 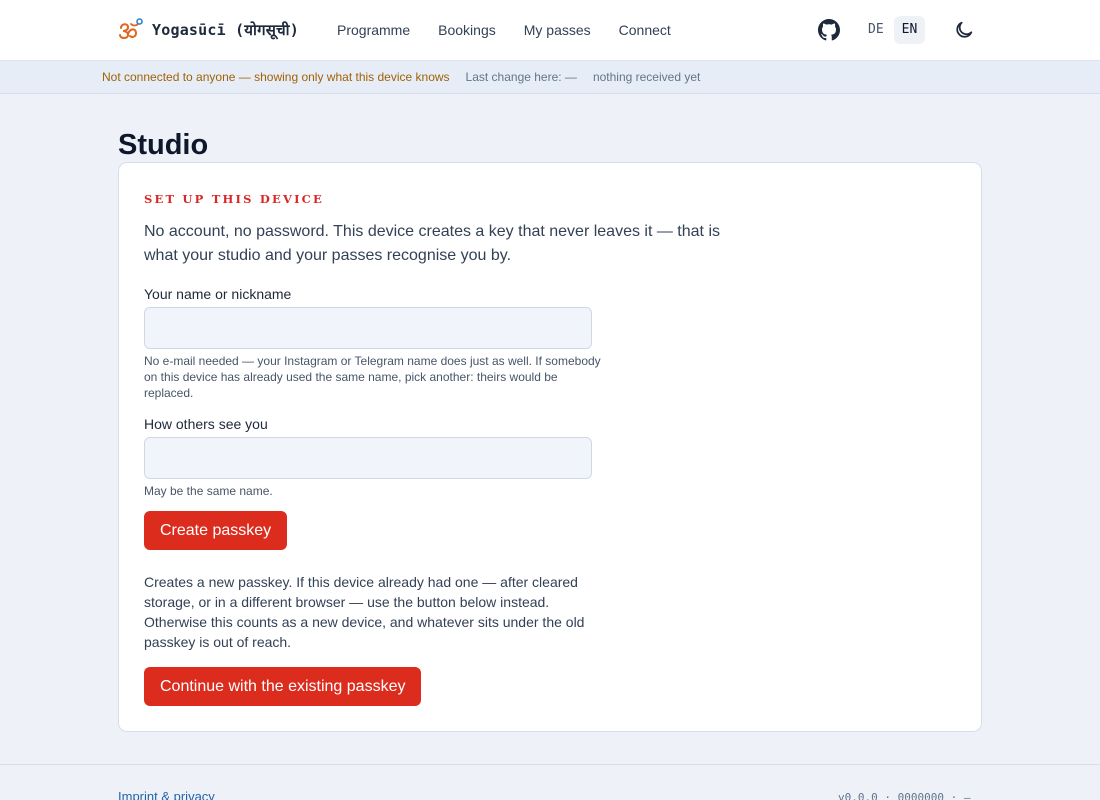 What do you see at coordinates (964, 30) in the screenshot?
I see `moon-icon` at bounding box center [964, 30].